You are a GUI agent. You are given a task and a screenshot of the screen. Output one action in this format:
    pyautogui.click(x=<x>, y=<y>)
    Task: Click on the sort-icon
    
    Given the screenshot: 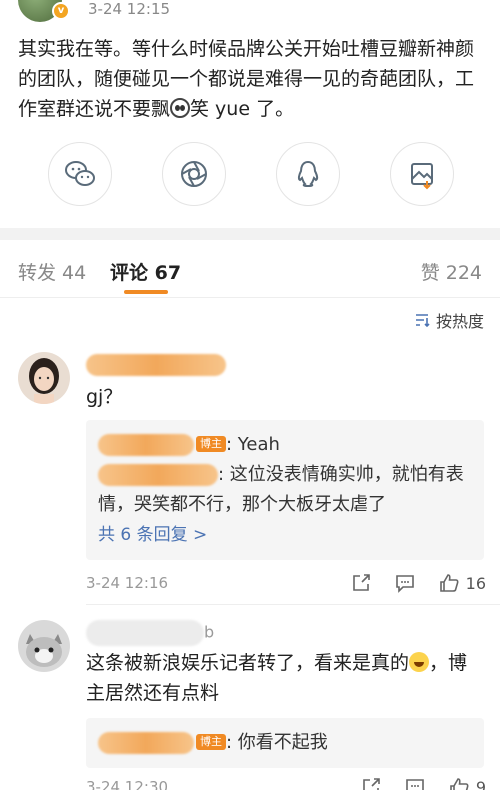 What is the action you would take?
    pyautogui.click(x=422, y=321)
    